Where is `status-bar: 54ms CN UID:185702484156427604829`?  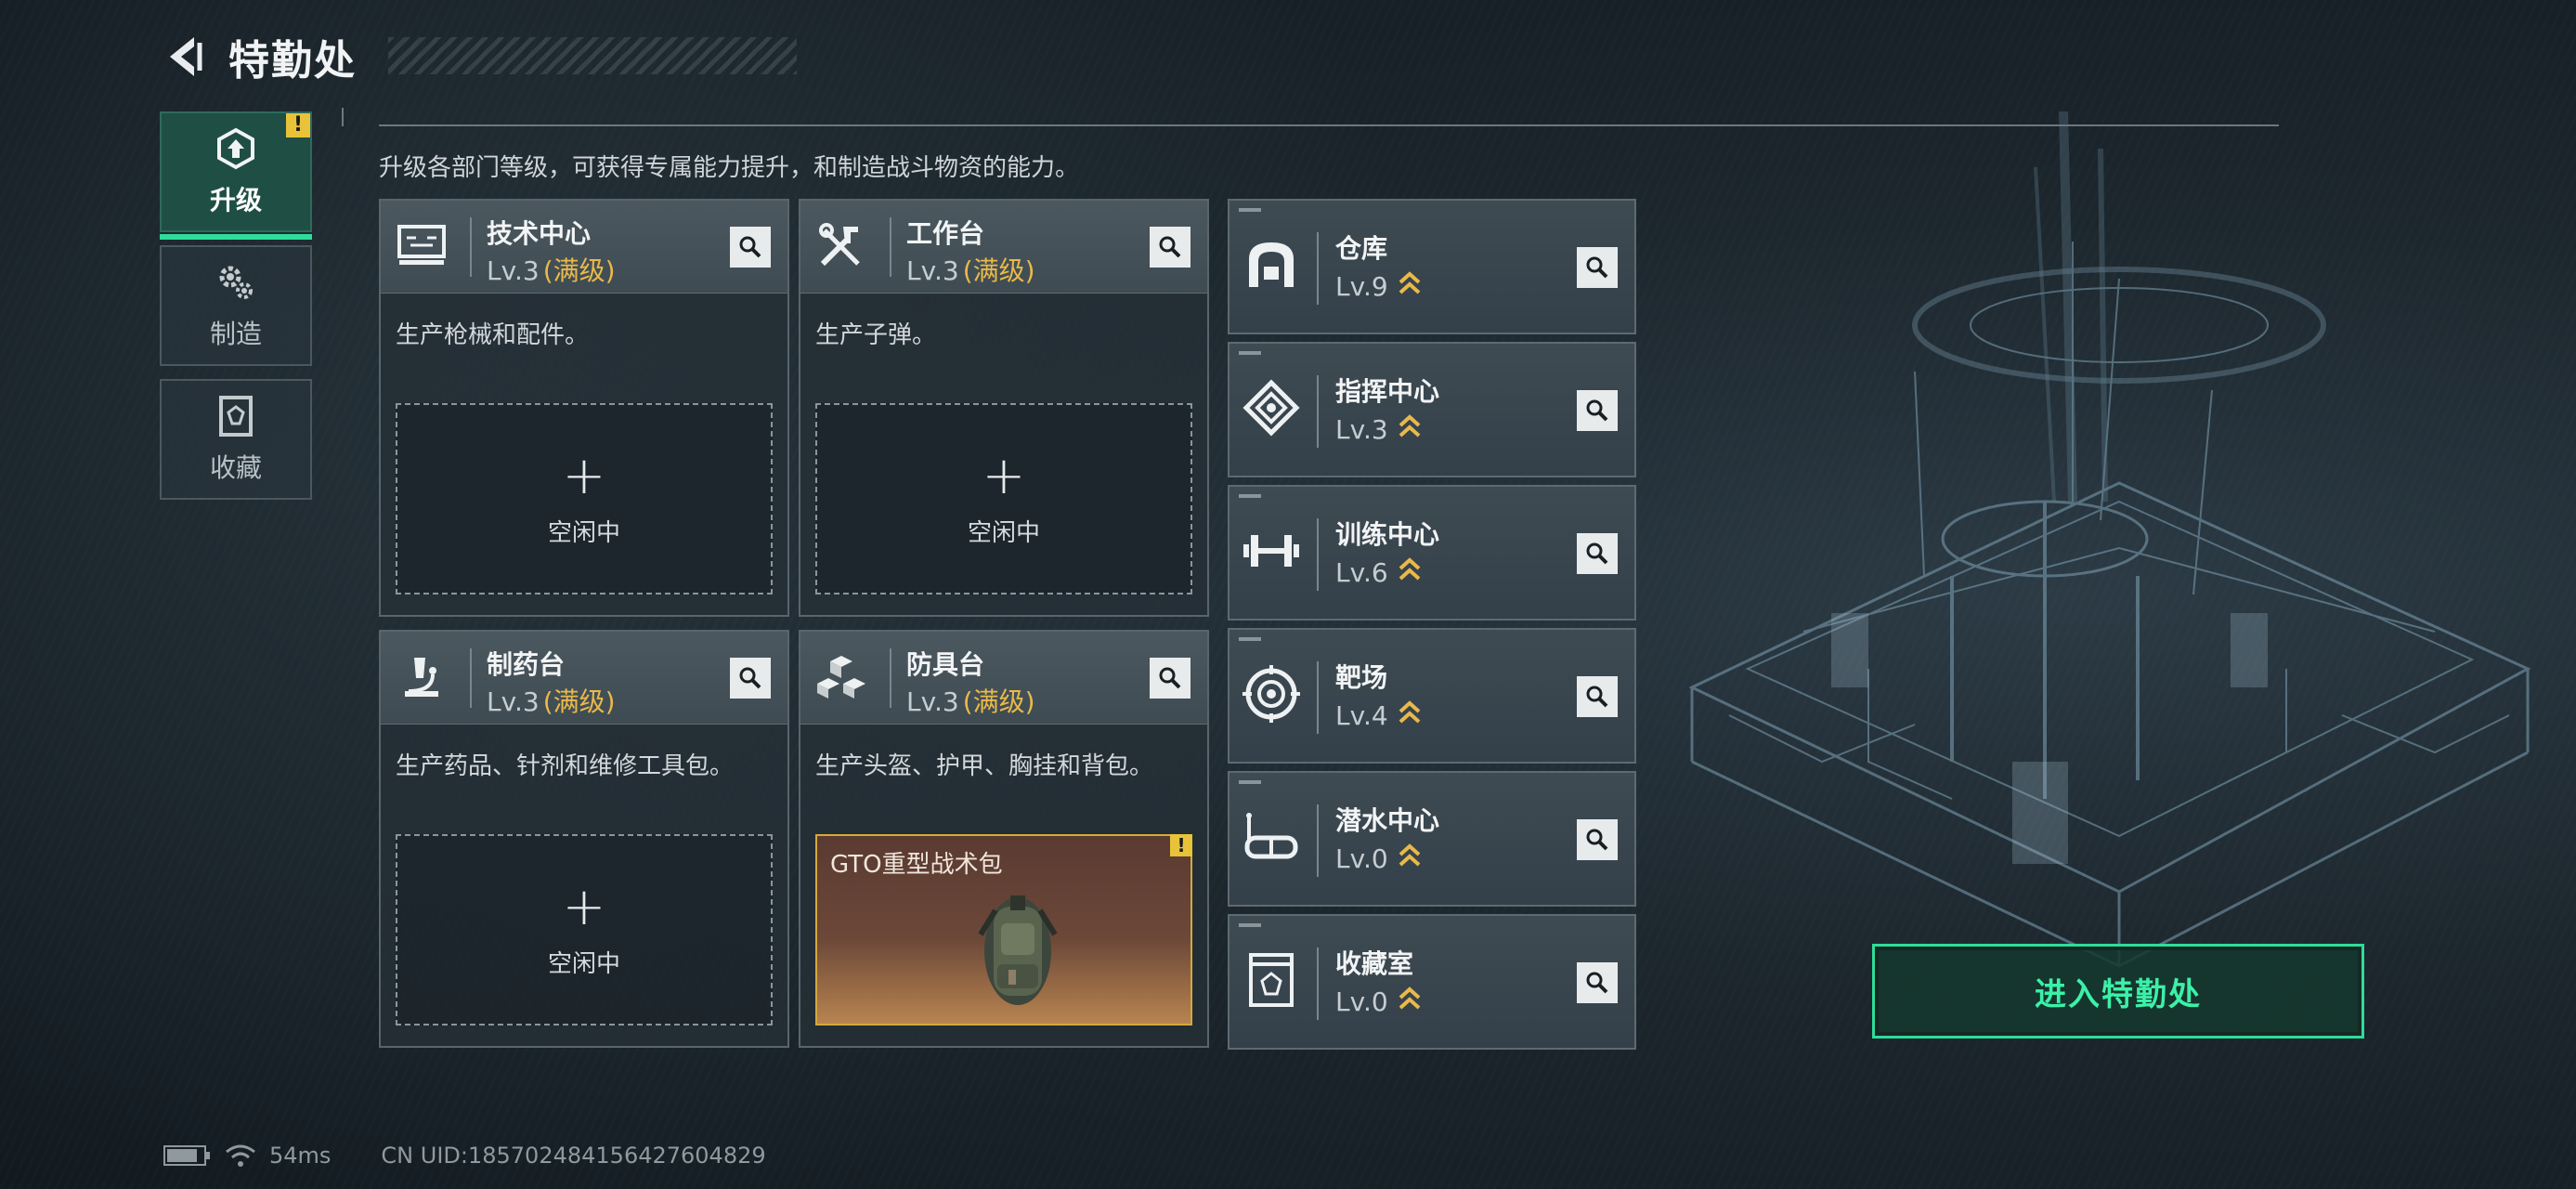
status-bar: 54ms CN UID:185702484156427604829 is located at coordinates (465, 1156).